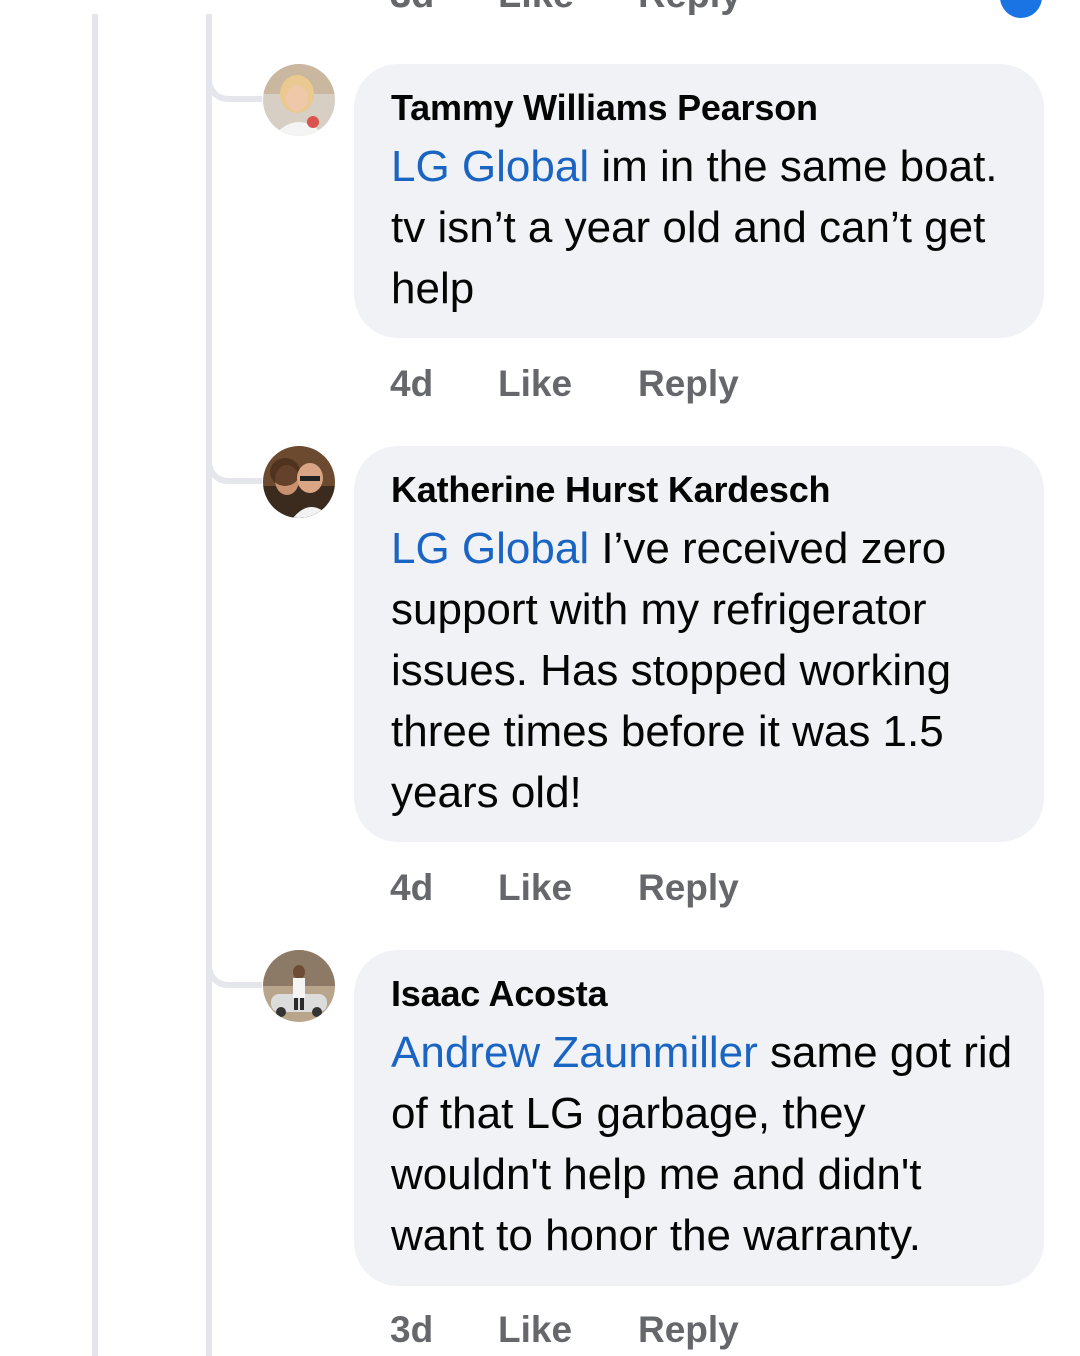 Image resolution: width=1080 pixels, height=1356 pixels. I want to click on reaction-icon, so click(1021, 9).